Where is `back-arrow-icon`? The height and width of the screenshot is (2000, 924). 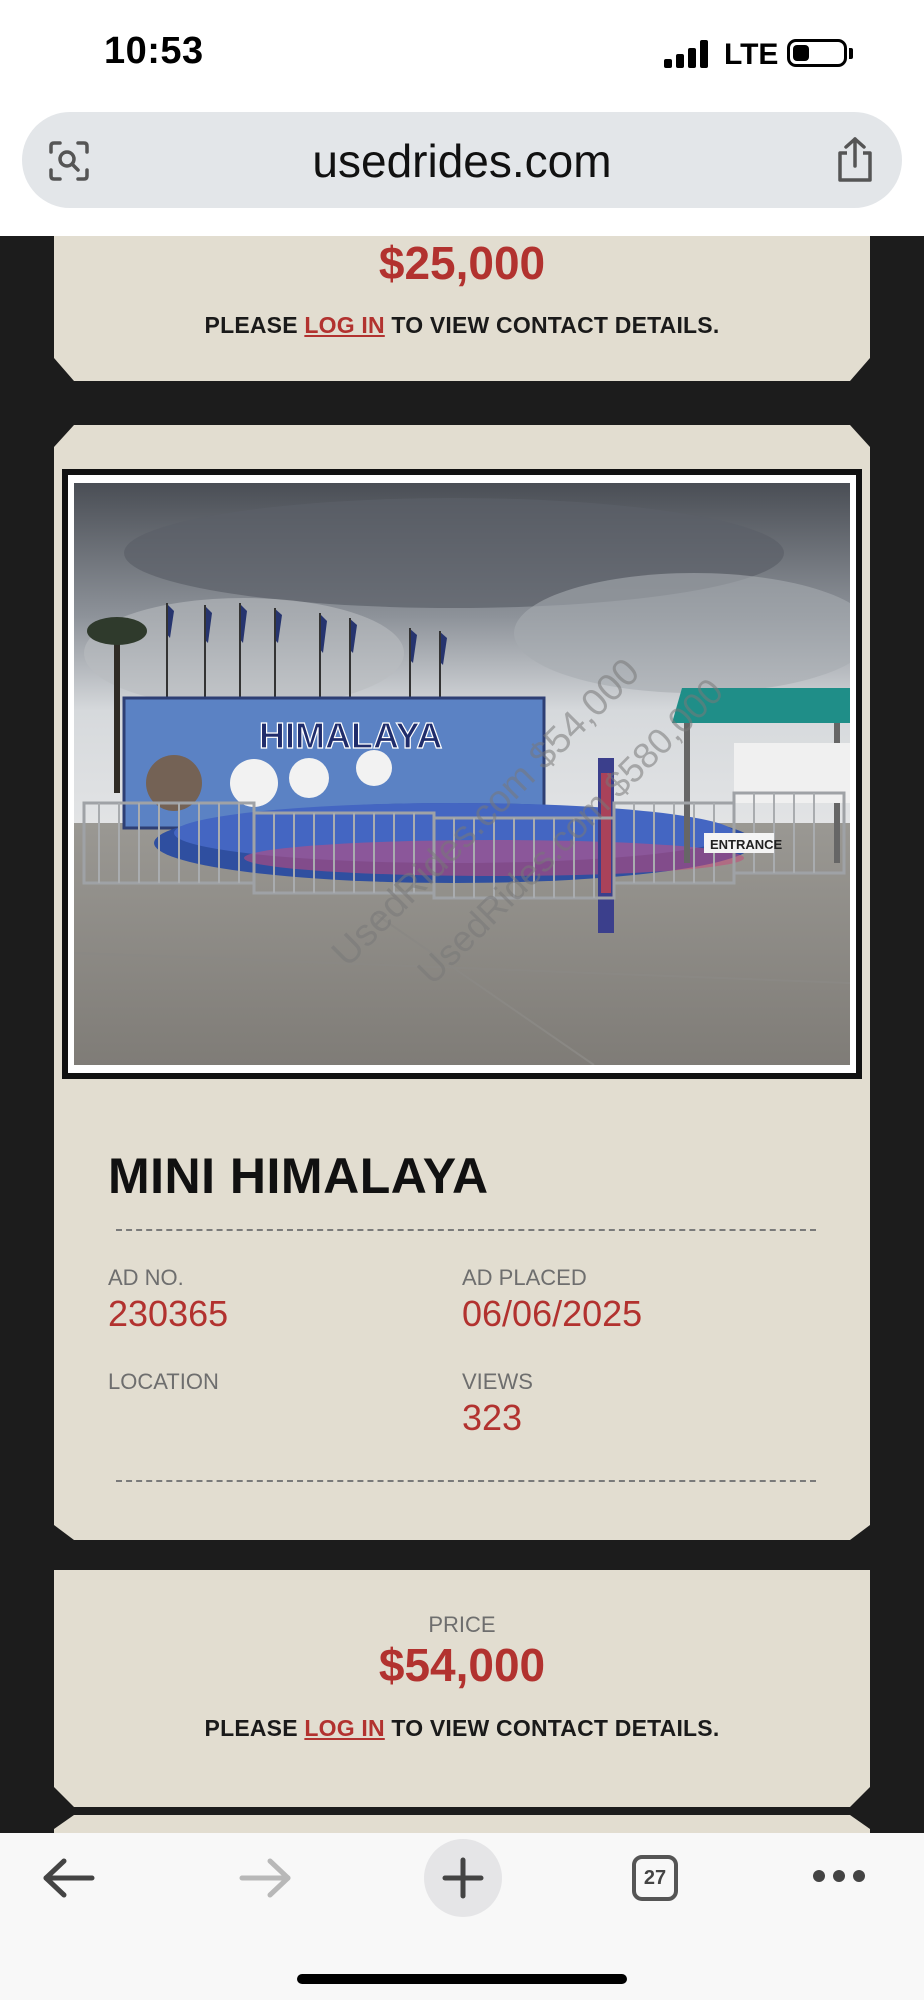
back-arrow-icon is located at coordinates (69, 1878).